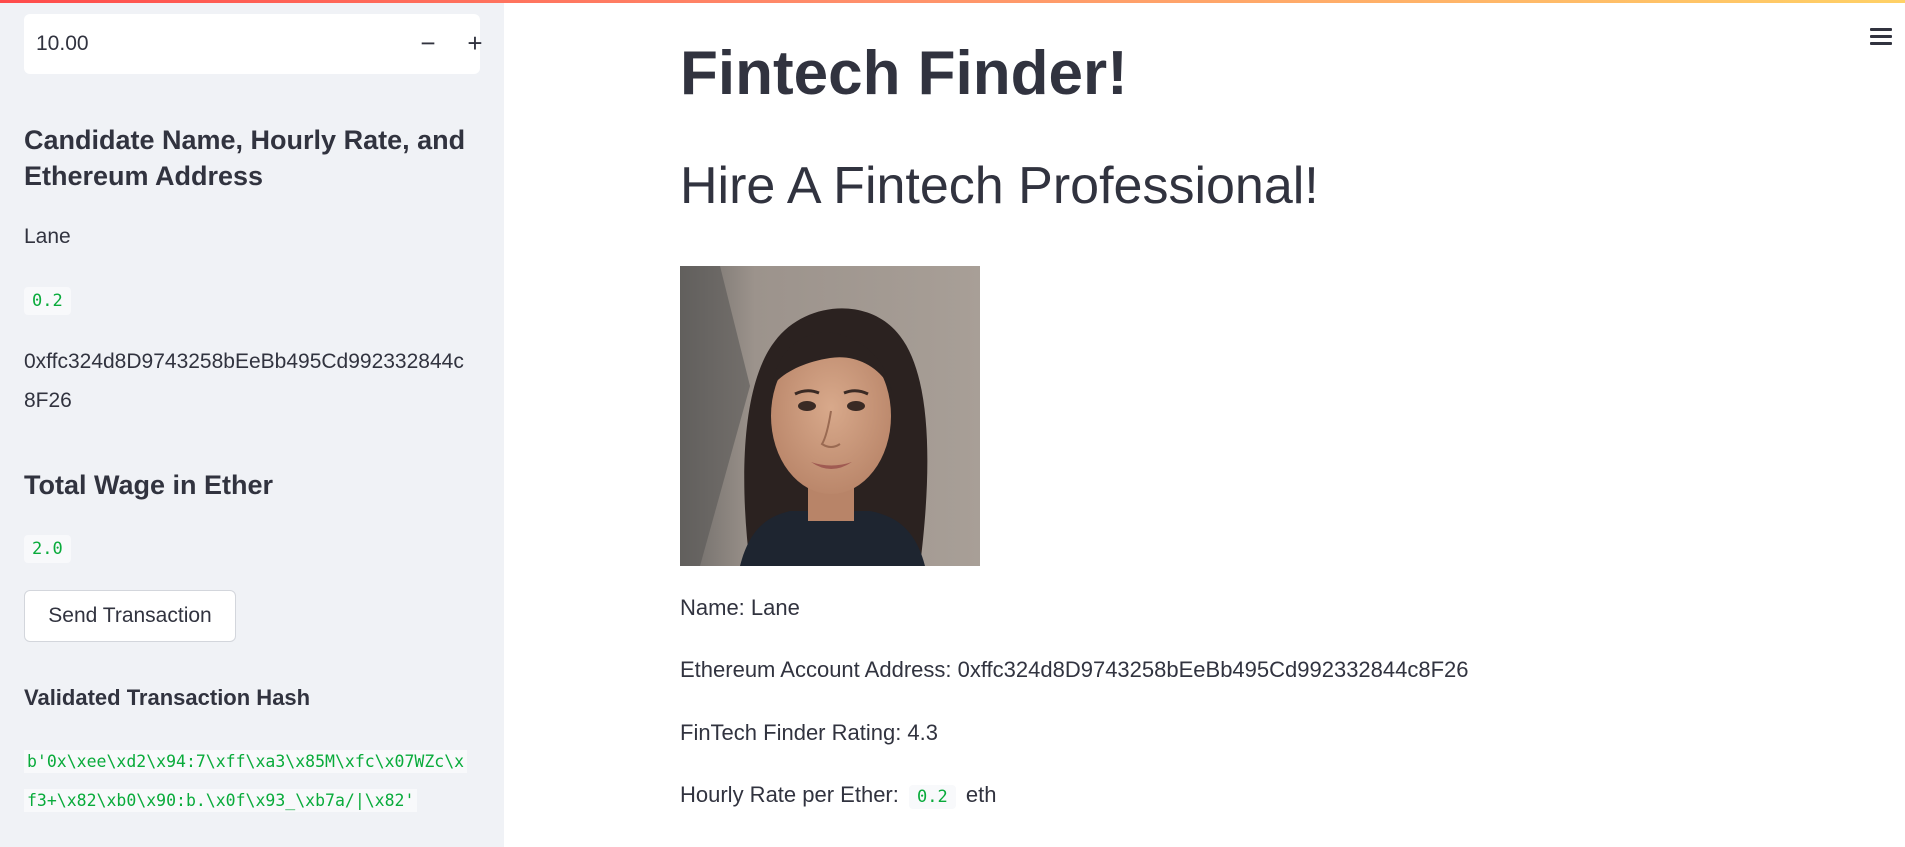 Image resolution: width=1905 pixels, height=847 pixels. Describe the element at coordinates (149, 485) in the screenshot. I see `total-wage-heading: Total Wage in Ether` at that location.